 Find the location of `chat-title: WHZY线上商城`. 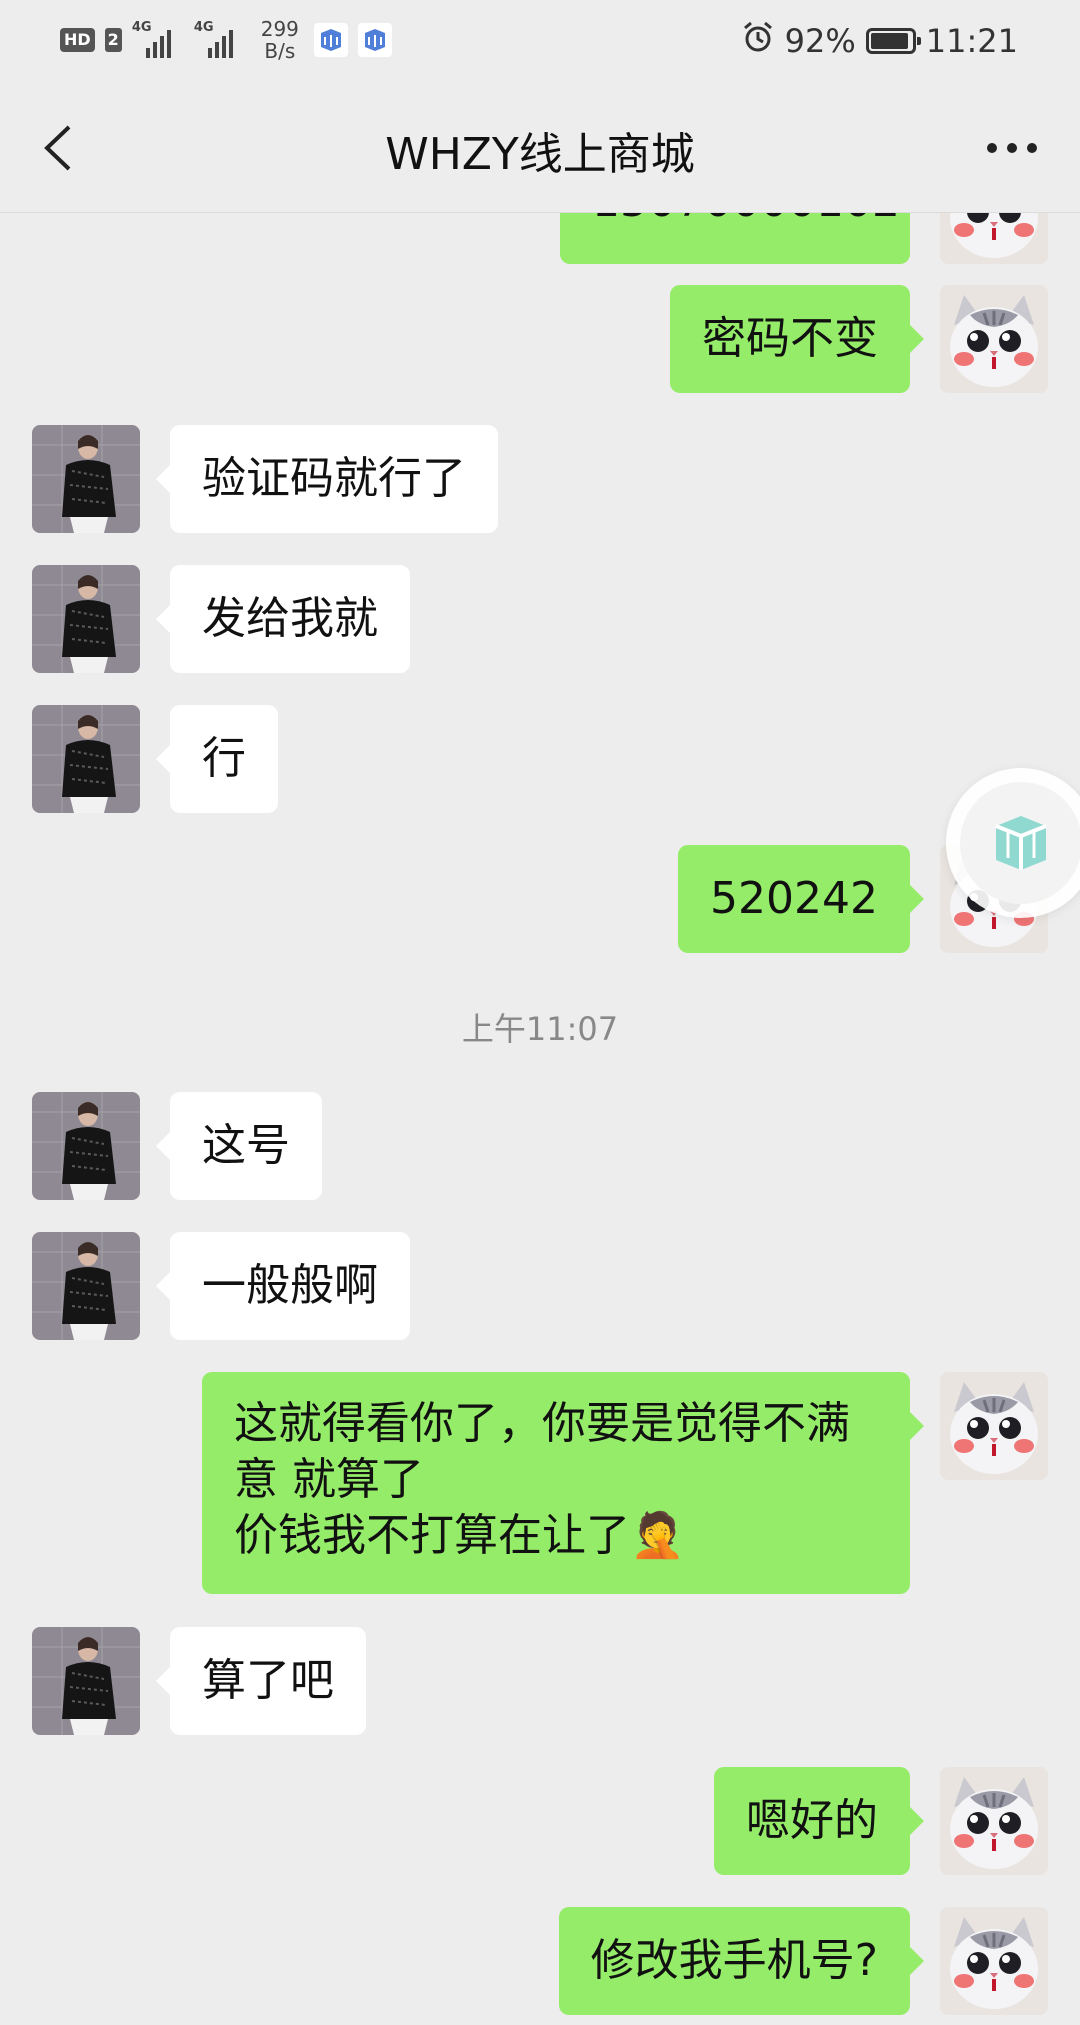

chat-title: WHZY线上商城 is located at coordinates (540, 154).